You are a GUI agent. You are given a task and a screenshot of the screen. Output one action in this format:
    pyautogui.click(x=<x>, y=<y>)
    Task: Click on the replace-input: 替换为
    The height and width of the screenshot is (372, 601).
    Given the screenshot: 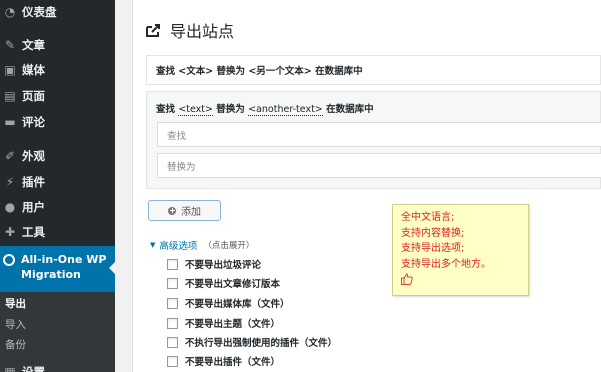 What is the action you would take?
    pyautogui.click(x=379, y=165)
    